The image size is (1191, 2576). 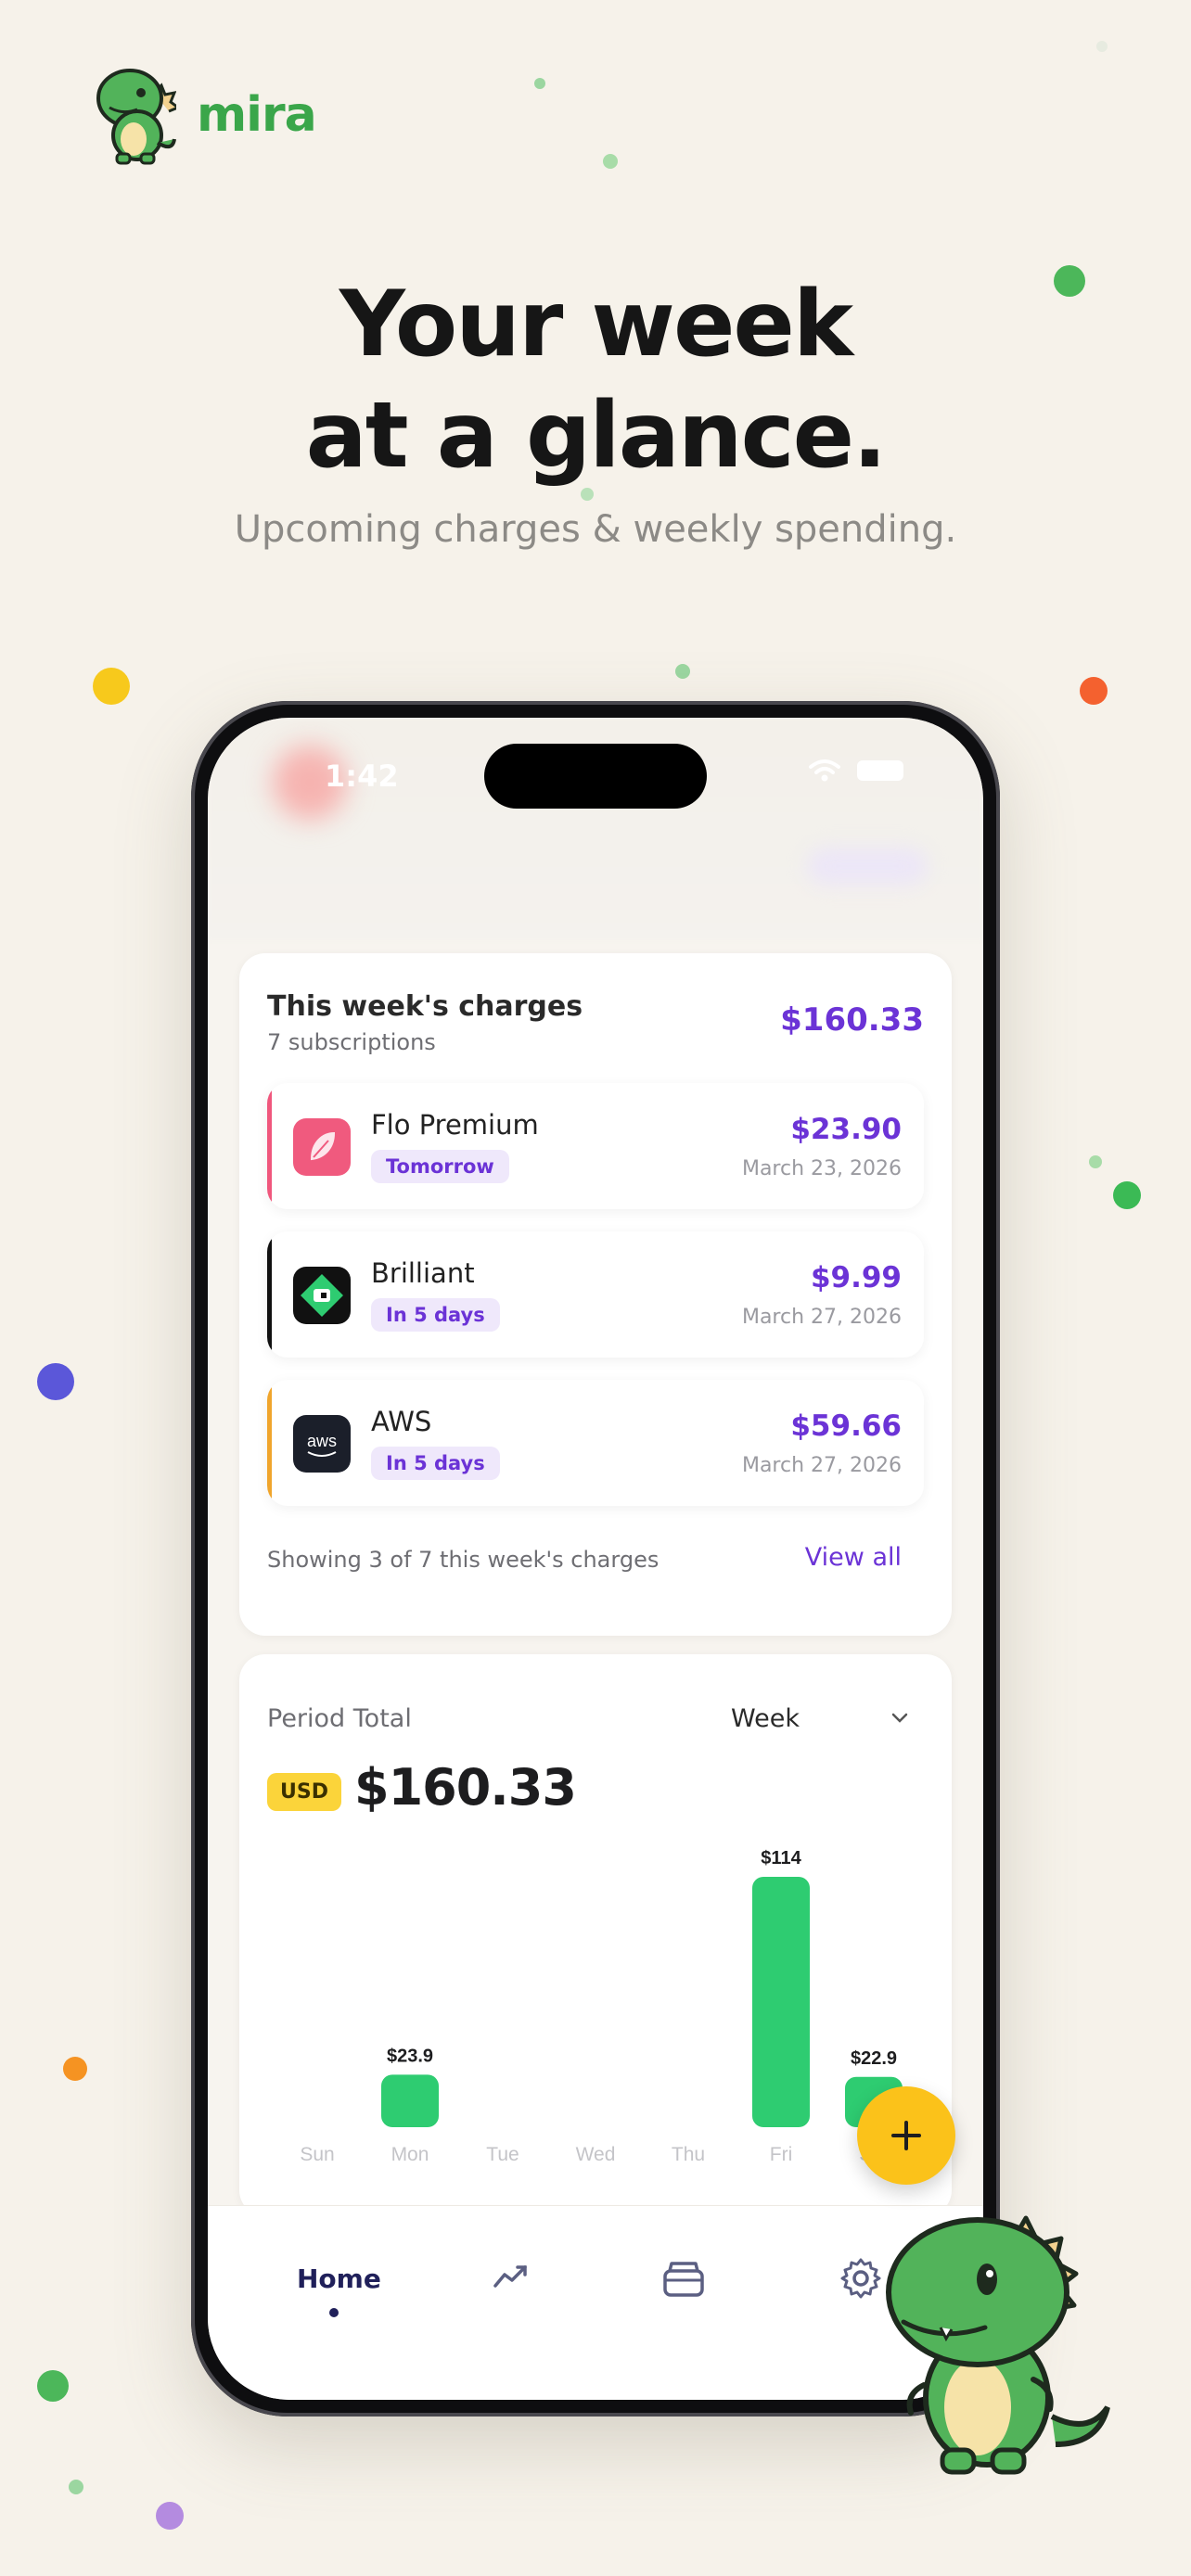 I want to click on charge-row-brilliant: Brilliant In 5 days $9.99 March 27, 2026, so click(x=595, y=1294).